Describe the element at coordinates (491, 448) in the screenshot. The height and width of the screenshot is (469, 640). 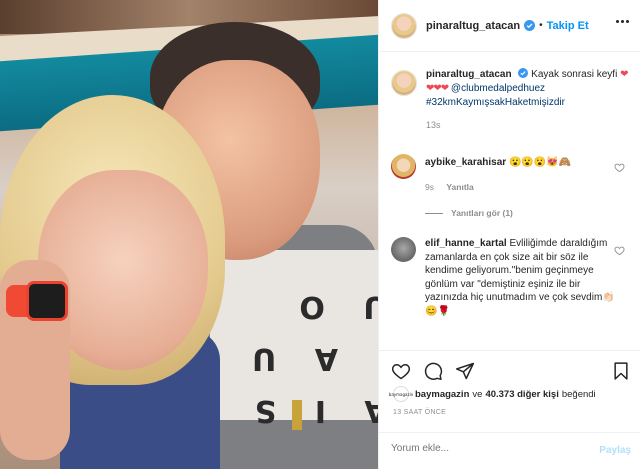
I see `comment-input` at that location.